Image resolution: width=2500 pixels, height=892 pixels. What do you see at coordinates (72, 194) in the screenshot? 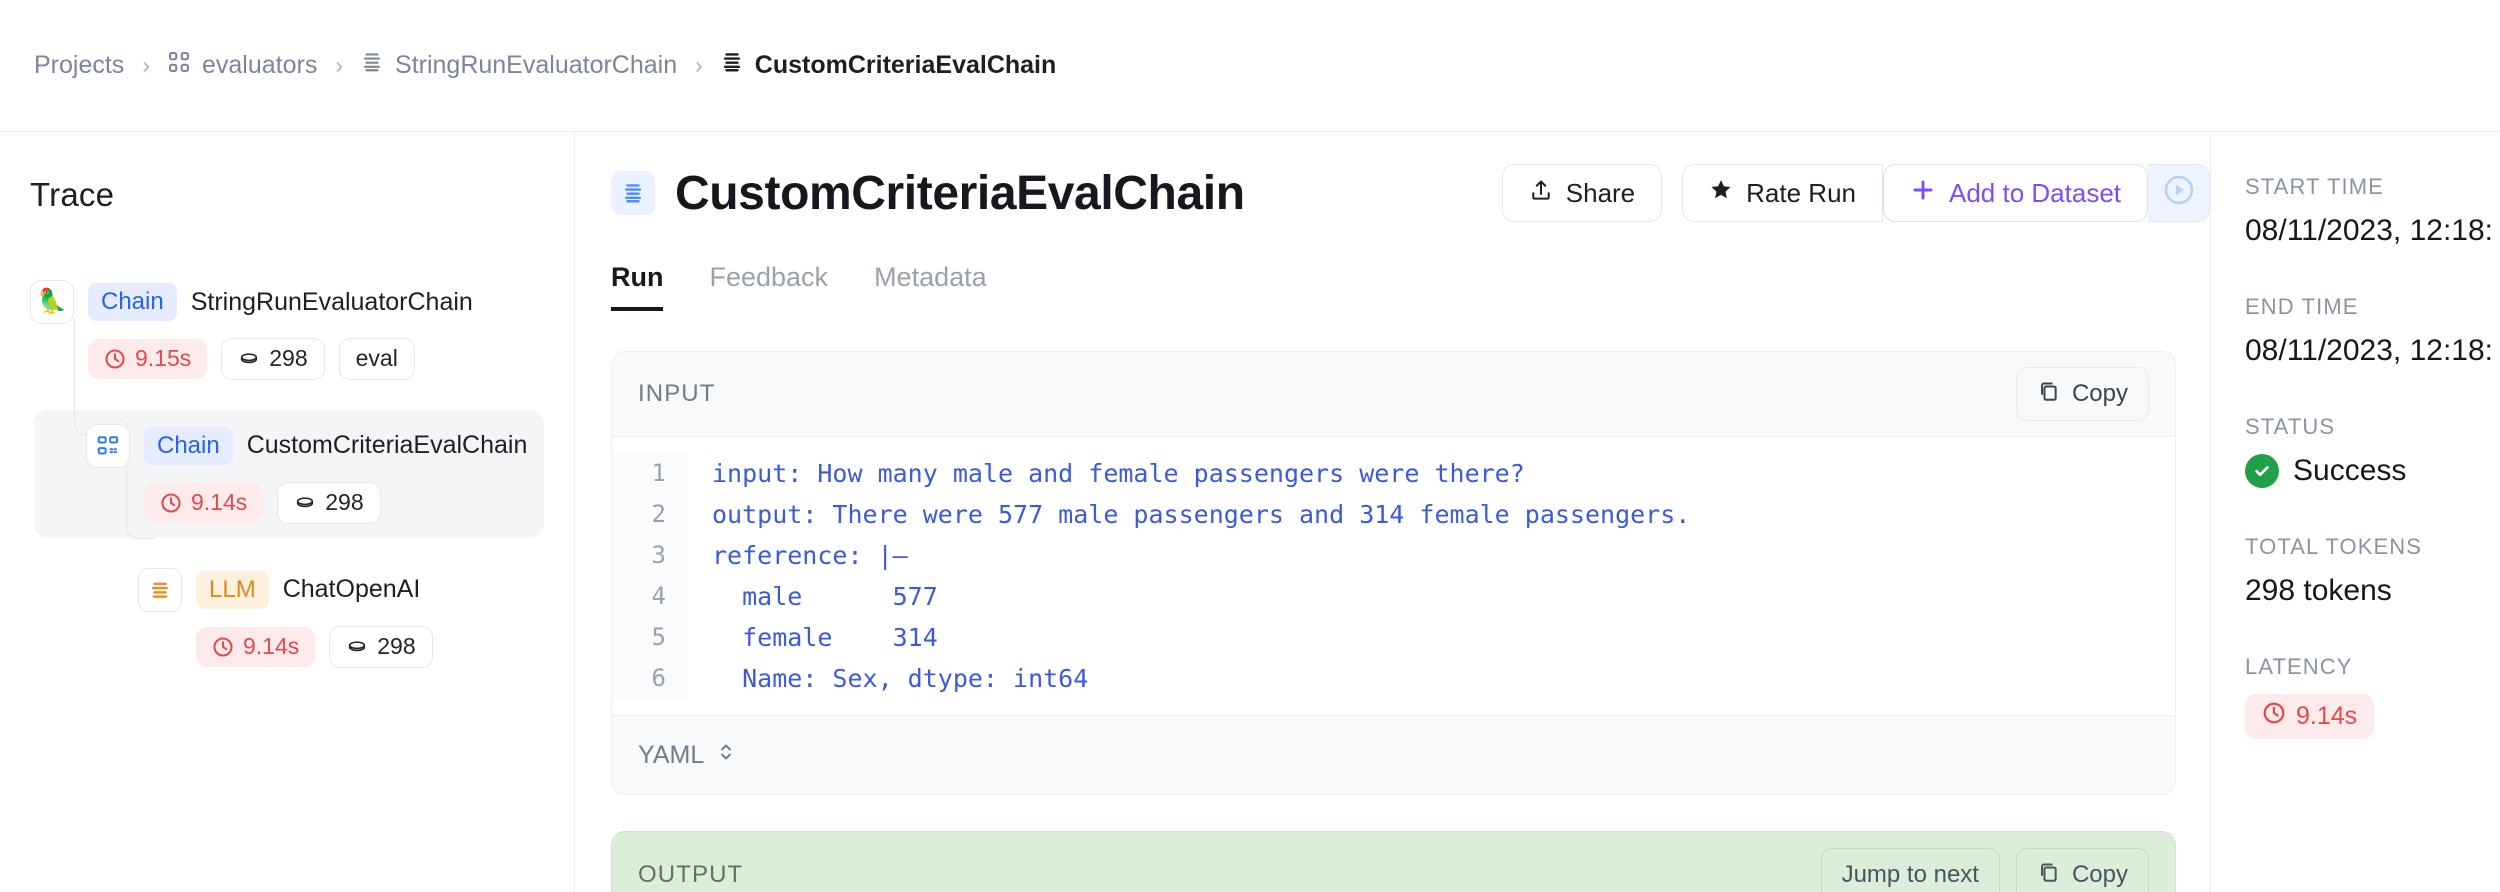
I see `trace-panel-title: Trace` at bounding box center [72, 194].